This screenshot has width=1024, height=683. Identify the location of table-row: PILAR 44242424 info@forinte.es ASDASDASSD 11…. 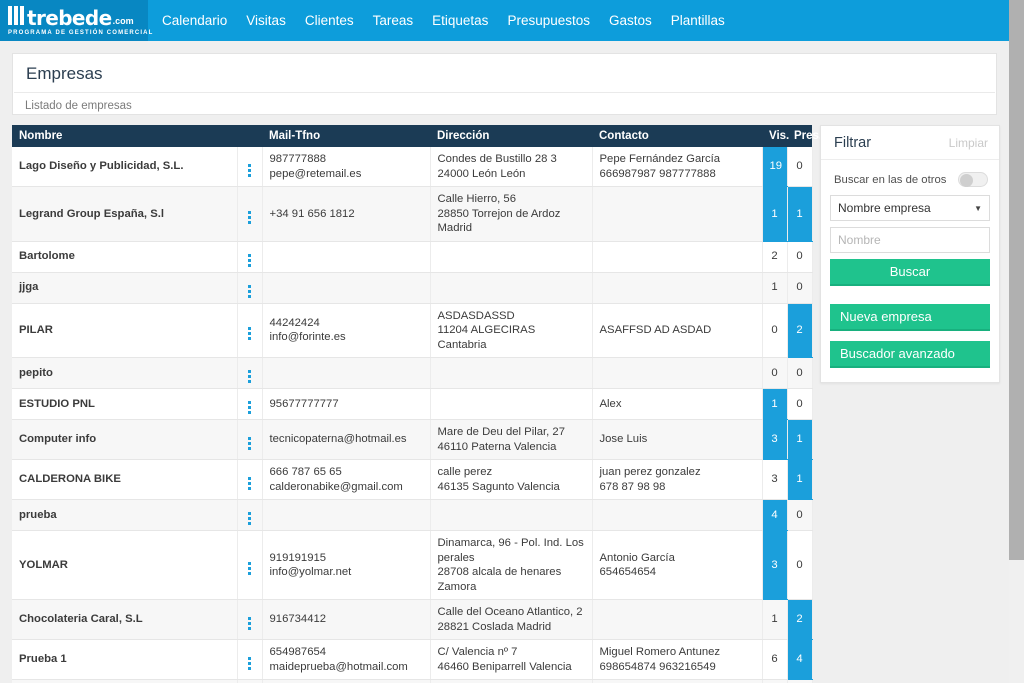
(412, 330).